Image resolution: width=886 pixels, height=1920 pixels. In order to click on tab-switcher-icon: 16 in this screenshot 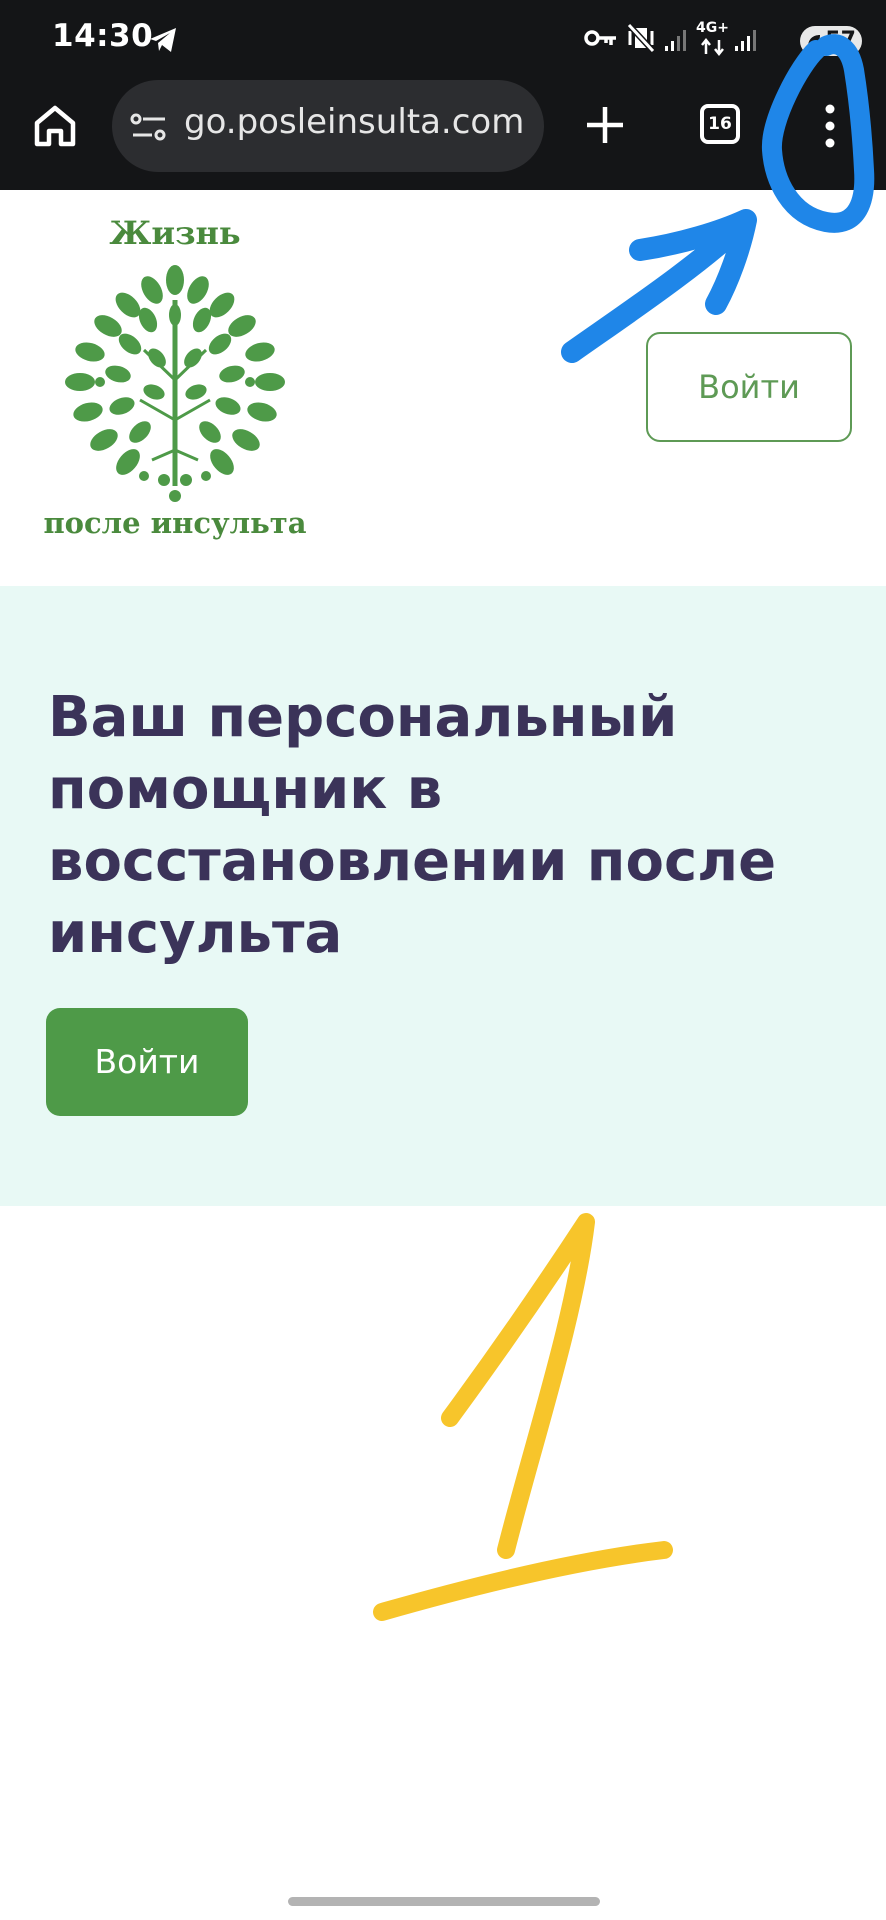, I will do `click(720, 124)`.